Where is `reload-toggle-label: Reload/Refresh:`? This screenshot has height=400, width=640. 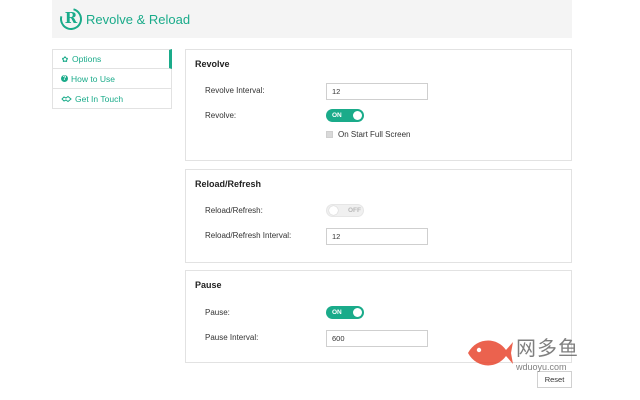 reload-toggle-label: Reload/Refresh: is located at coordinates (234, 210).